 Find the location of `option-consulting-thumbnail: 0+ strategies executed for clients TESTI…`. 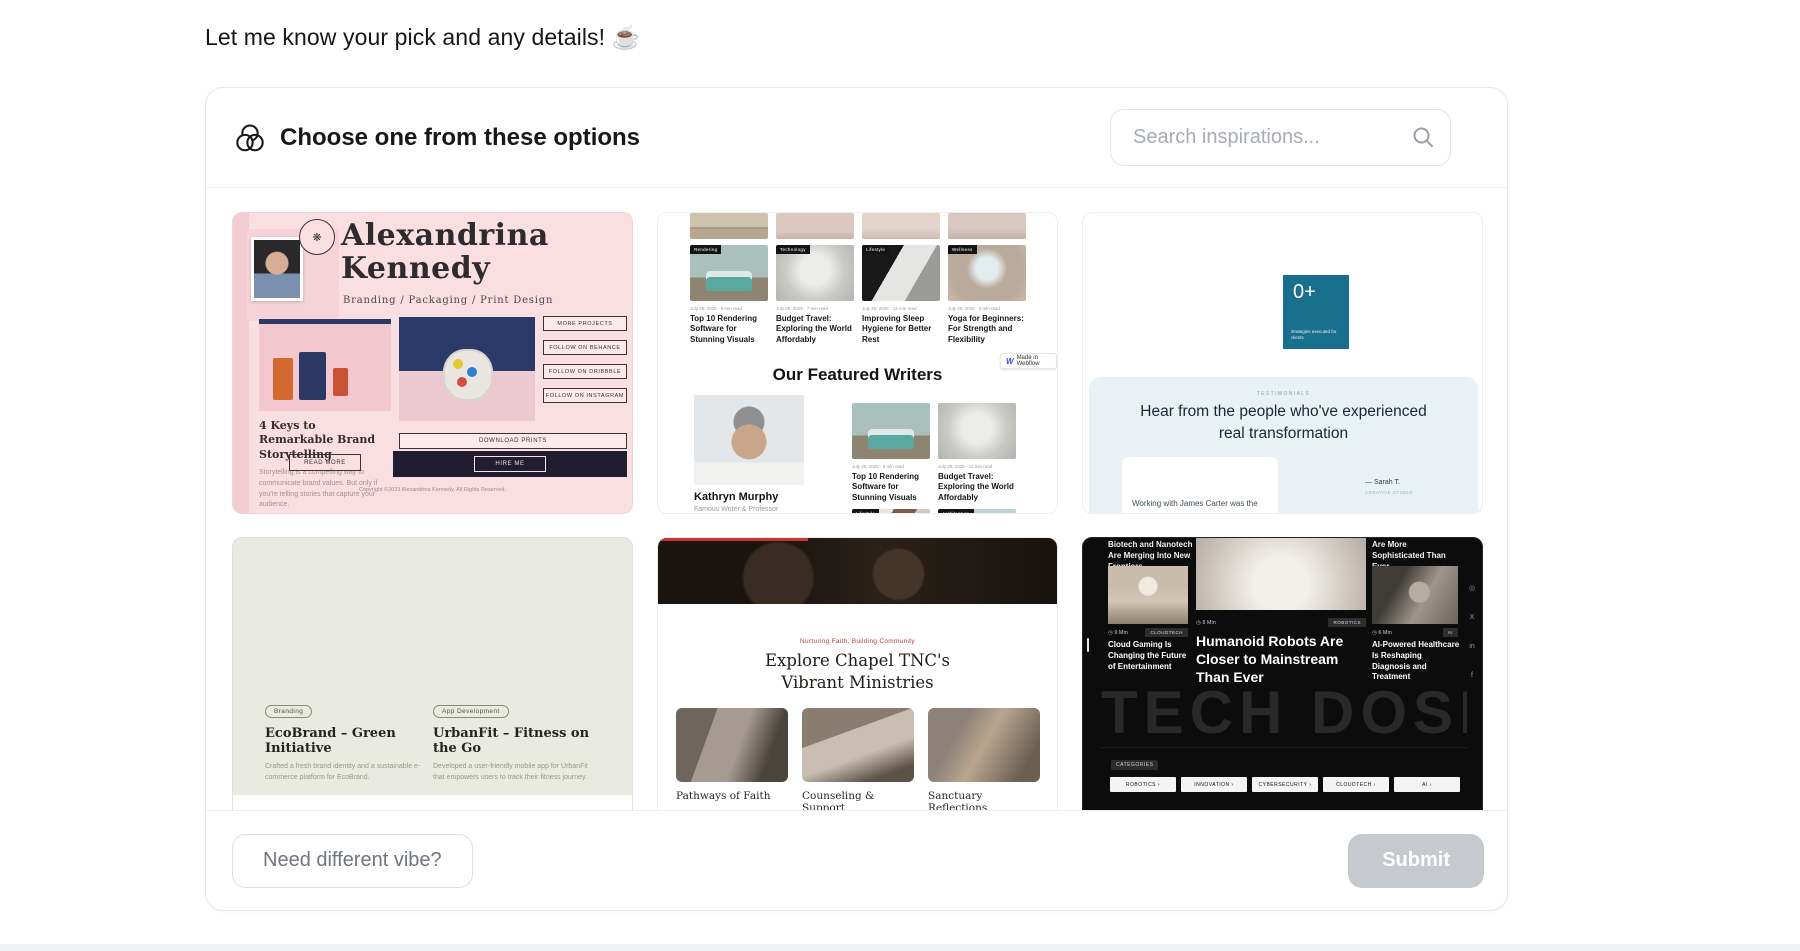

option-consulting-thumbnail: 0+ strategies executed for clients TESTI… is located at coordinates (1282, 363).